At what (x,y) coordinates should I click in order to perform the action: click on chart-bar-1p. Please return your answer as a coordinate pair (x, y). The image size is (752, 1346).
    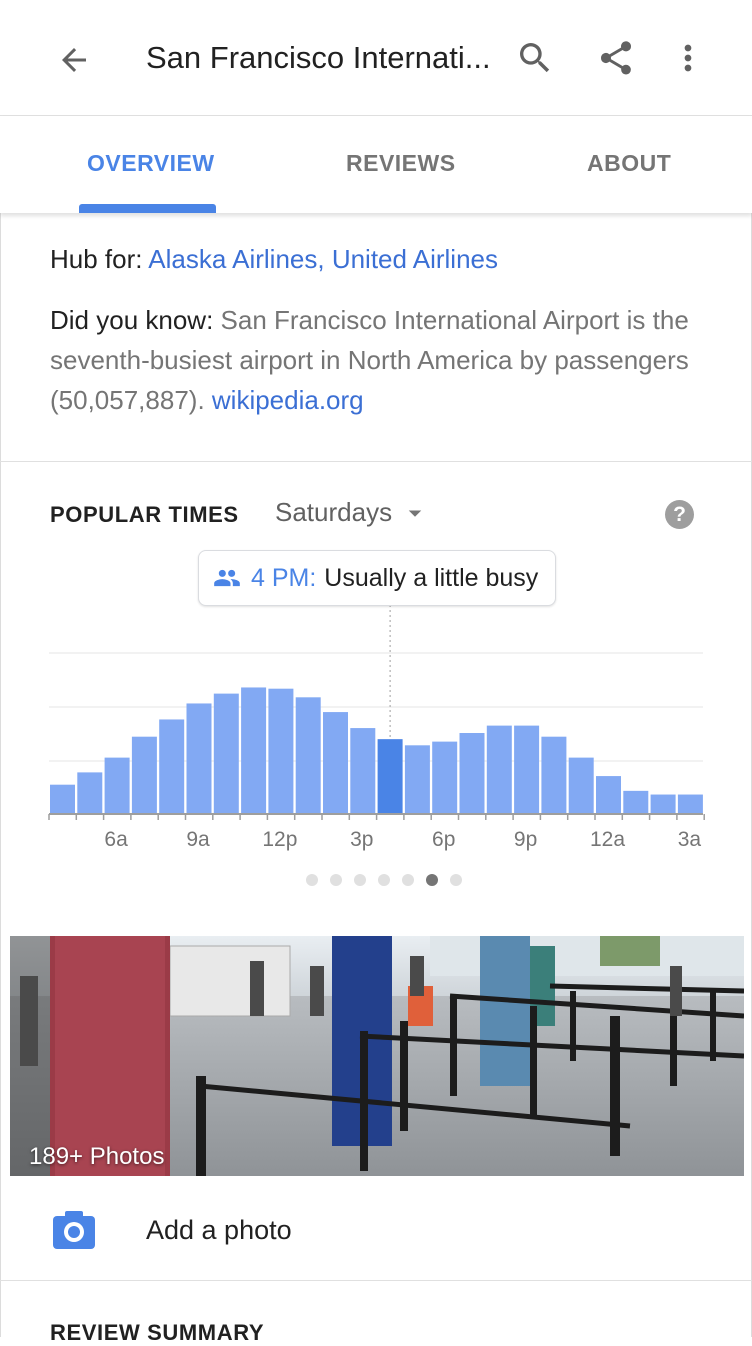
    Looking at the image, I should click on (308, 755).